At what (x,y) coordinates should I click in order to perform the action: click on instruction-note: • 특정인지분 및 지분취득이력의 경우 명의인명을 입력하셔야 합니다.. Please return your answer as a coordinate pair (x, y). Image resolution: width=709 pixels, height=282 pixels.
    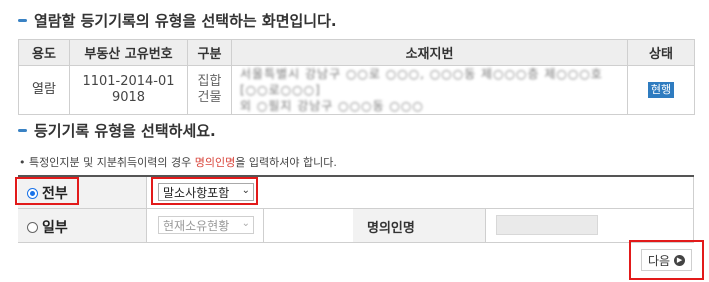
    Looking at the image, I should click on (178, 162).